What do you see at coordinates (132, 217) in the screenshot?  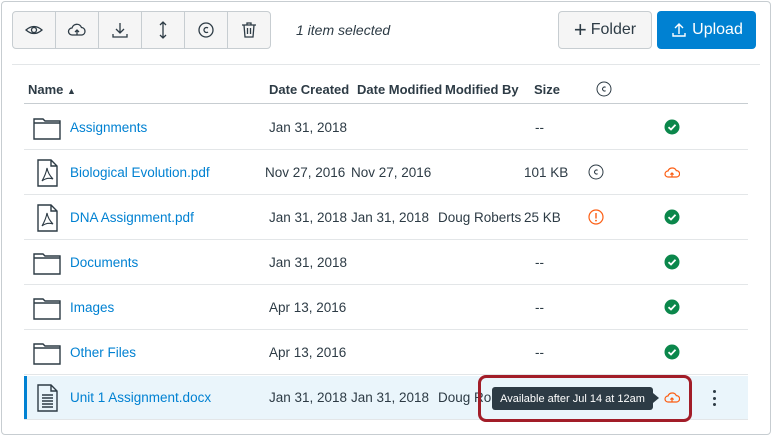 I see `file-name-link: DNA Assignment.pdf` at bounding box center [132, 217].